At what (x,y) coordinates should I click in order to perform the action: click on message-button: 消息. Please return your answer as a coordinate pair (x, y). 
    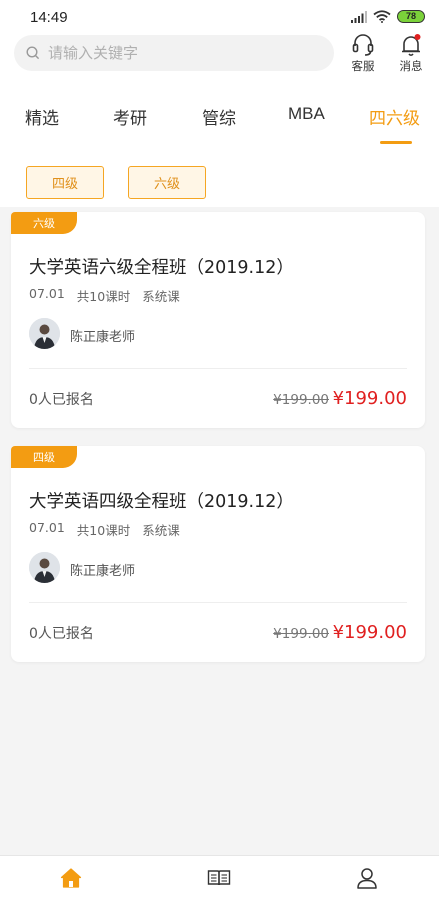
    Looking at the image, I should click on (411, 53).